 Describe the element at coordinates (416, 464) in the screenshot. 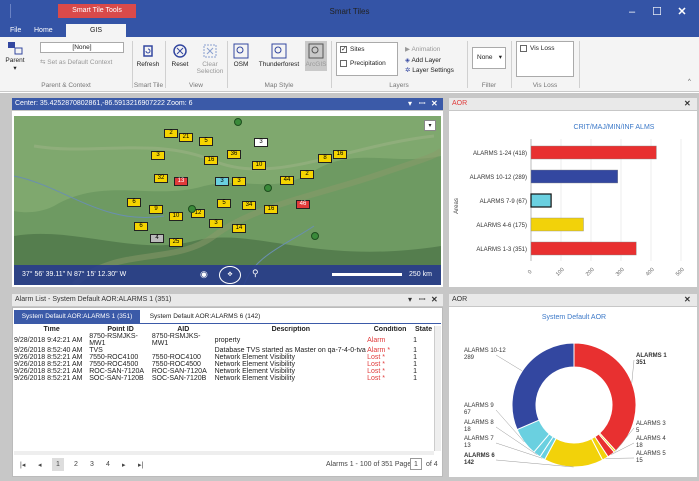

I see `page-input: 1` at that location.